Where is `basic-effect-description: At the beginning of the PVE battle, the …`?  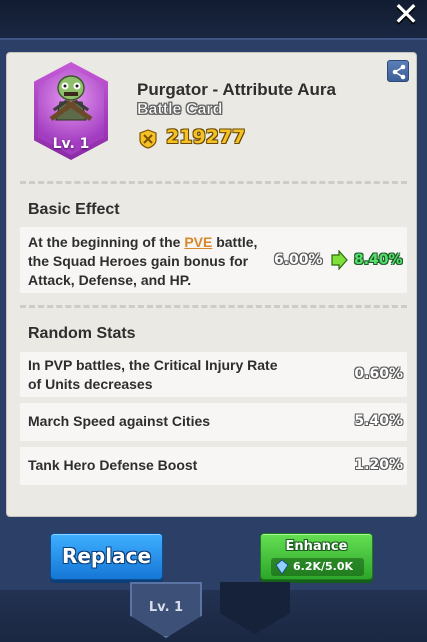
basic-effect-description: At the beginning of the PVE battle, the … is located at coordinates (148, 261).